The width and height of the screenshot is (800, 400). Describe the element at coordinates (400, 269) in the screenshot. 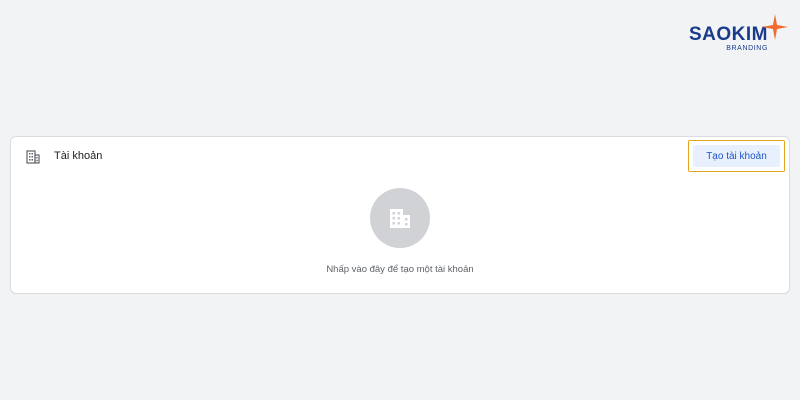

I see `empty-state-message: Nhấp vào đây để tạo một tài khoản` at that location.